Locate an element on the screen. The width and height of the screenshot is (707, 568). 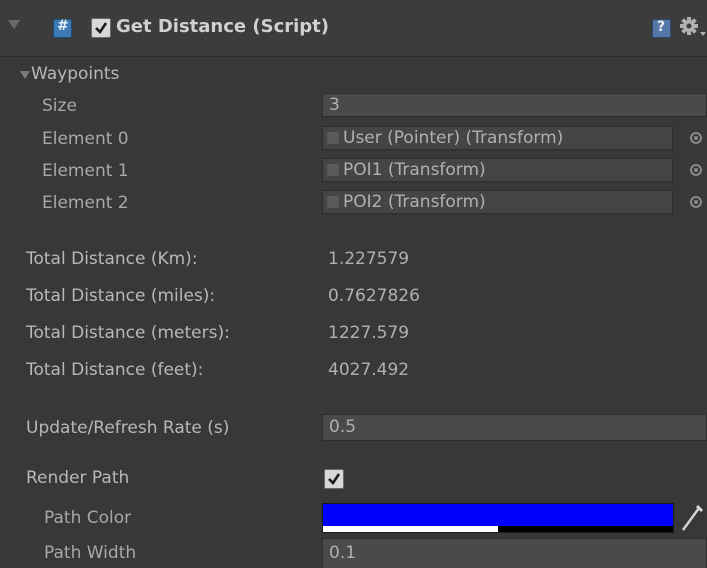
path-color-field is located at coordinates (498, 518).